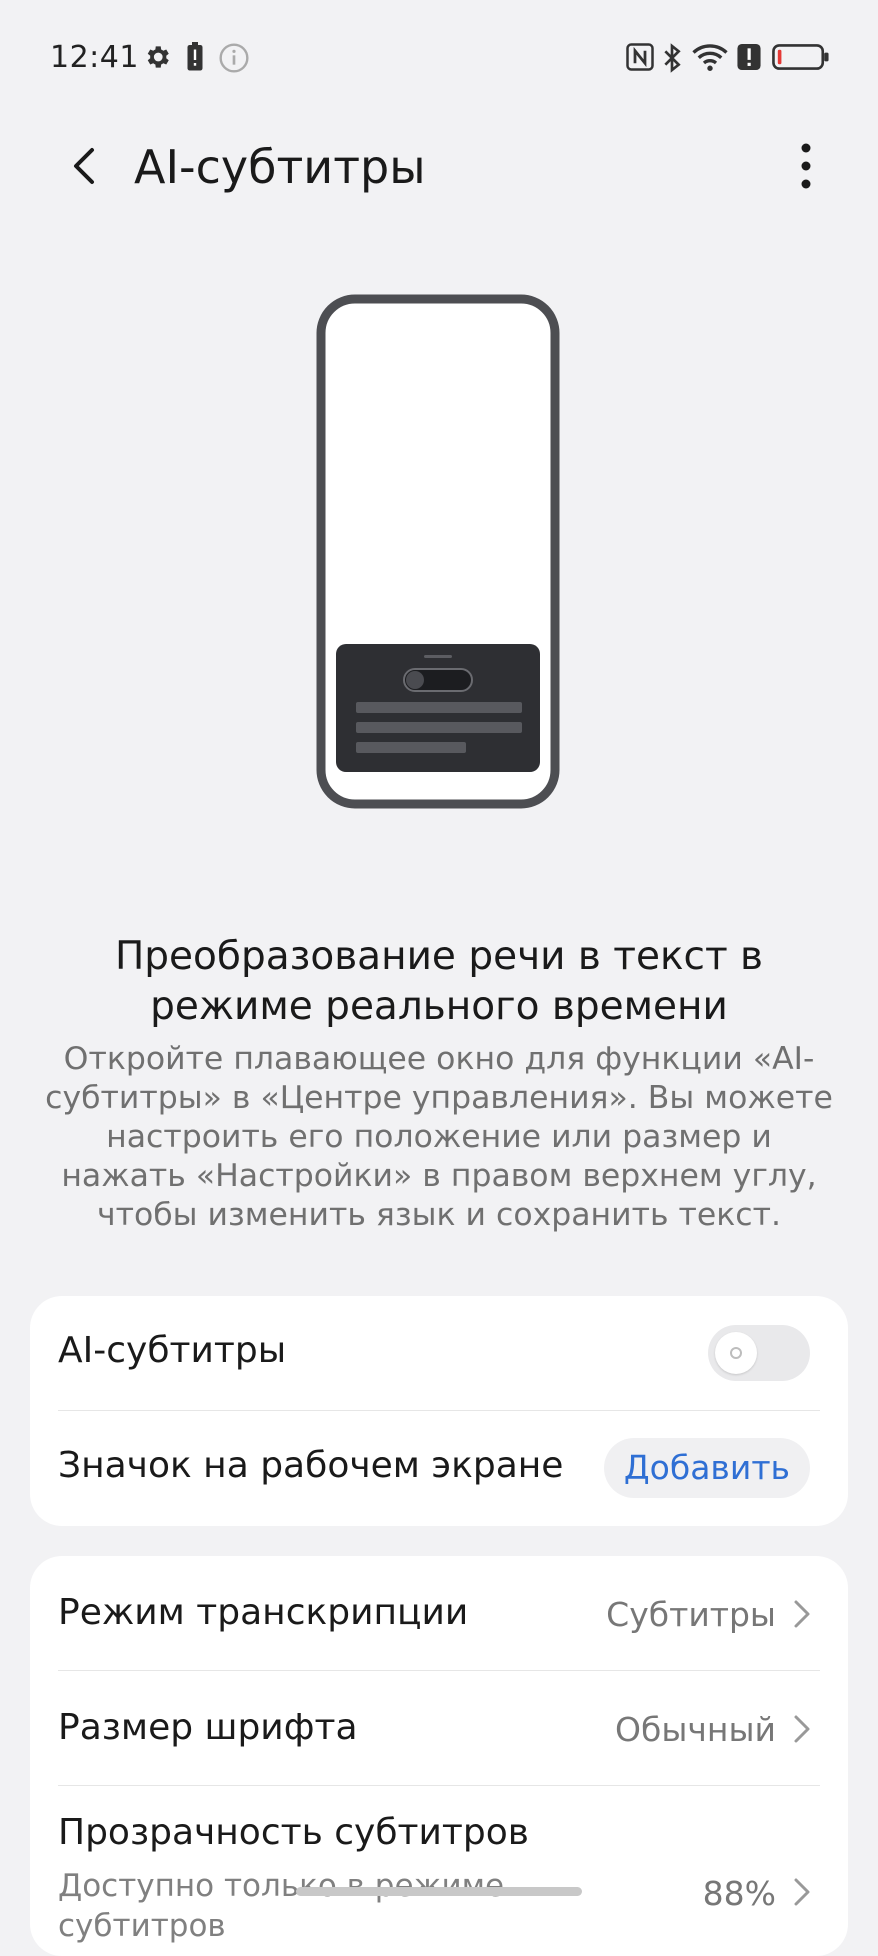 The image size is (878, 1956). Describe the element at coordinates (706, 1468) in the screenshot. I see `add-button: Добавить` at that location.